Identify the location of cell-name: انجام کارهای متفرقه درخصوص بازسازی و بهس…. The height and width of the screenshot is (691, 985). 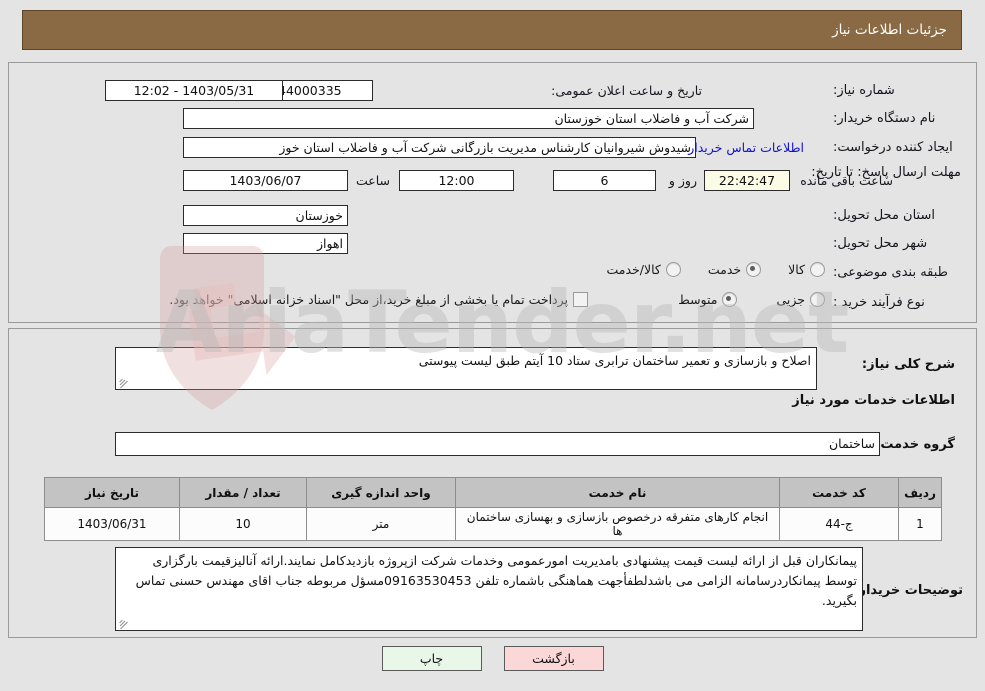
(617, 524).